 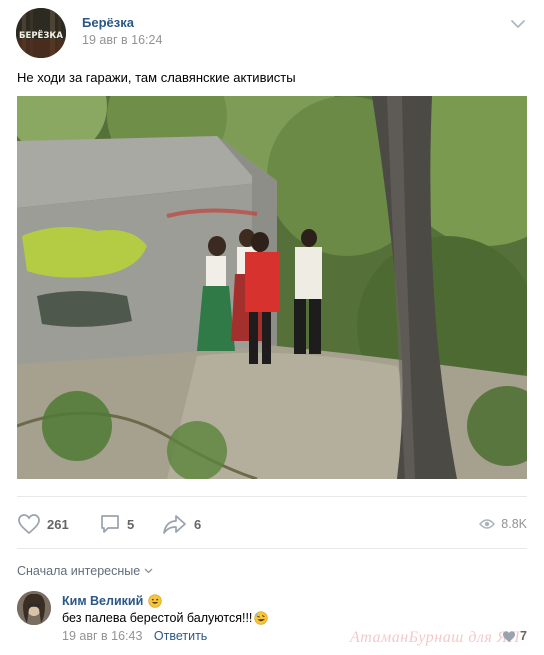 What do you see at coordinates (110, 524) in the screenshot?
I see `comment-bubble-icon` at bounding box center [110, 524].